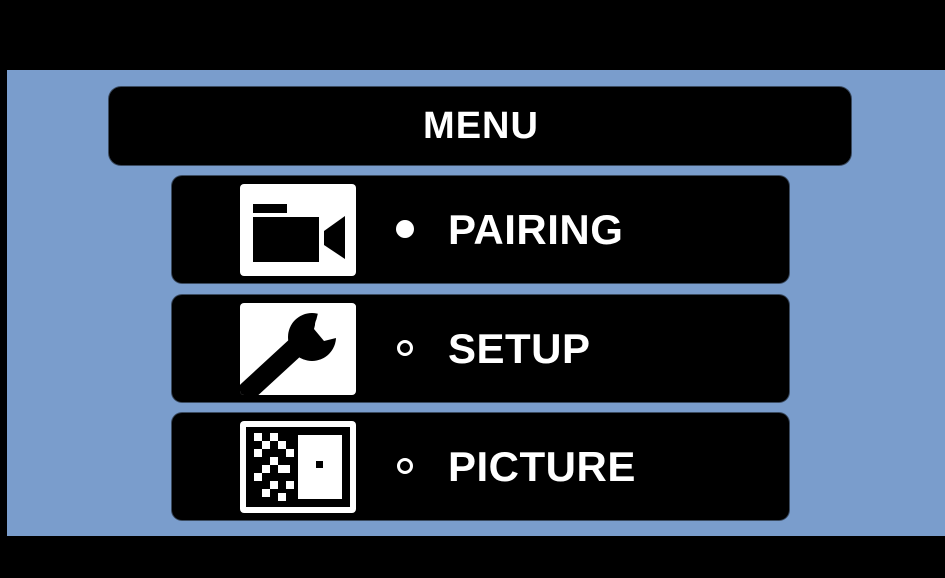 This screenshot has height=578, width=945. I want to click on wrench-icon, so click(298, 349).